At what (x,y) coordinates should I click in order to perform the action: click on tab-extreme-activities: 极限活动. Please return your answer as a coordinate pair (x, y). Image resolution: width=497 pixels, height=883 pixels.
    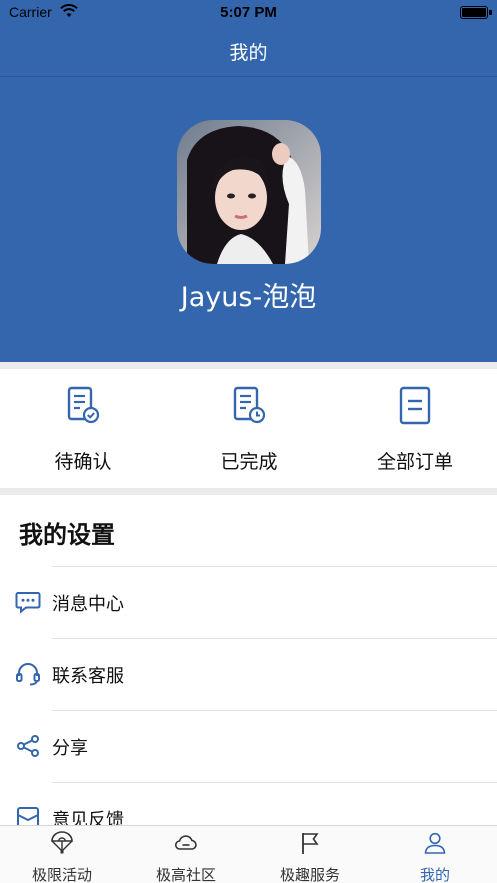
    Looking at the image, I should click on (62, 854).